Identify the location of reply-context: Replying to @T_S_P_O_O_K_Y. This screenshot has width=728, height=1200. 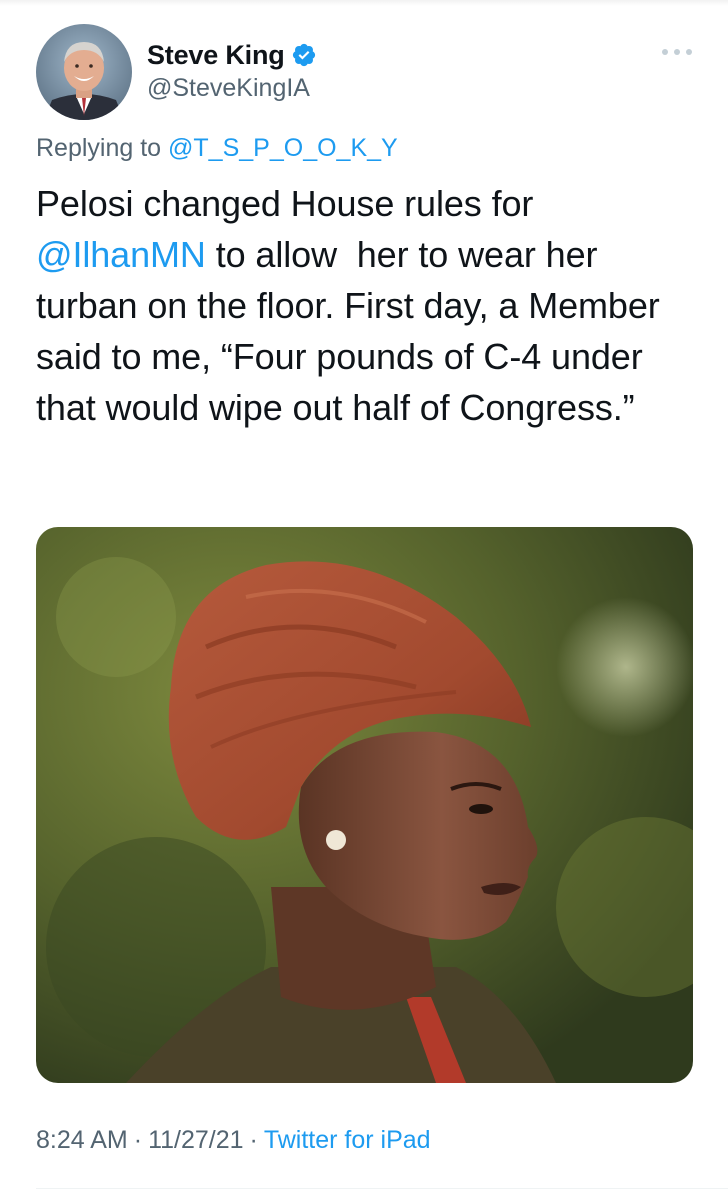
(217, 148).